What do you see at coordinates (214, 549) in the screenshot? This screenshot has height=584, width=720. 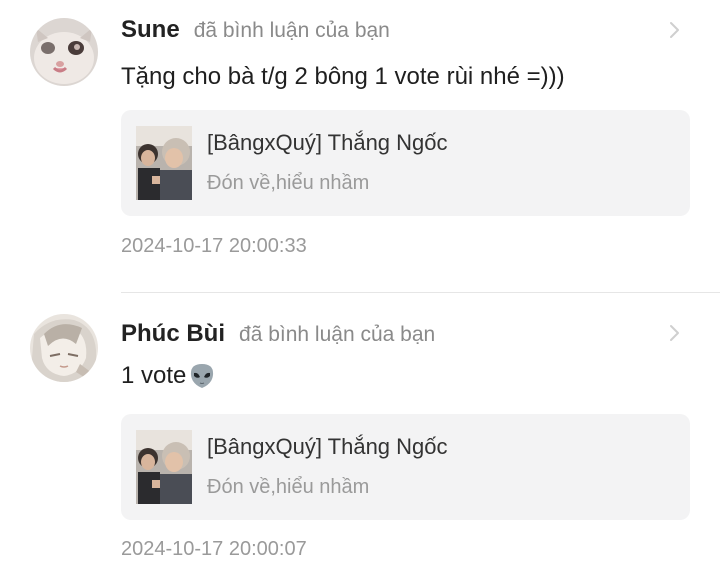 I see `timestamp: 2024-10-17 20:00:07` at bounding box center [214, 549].